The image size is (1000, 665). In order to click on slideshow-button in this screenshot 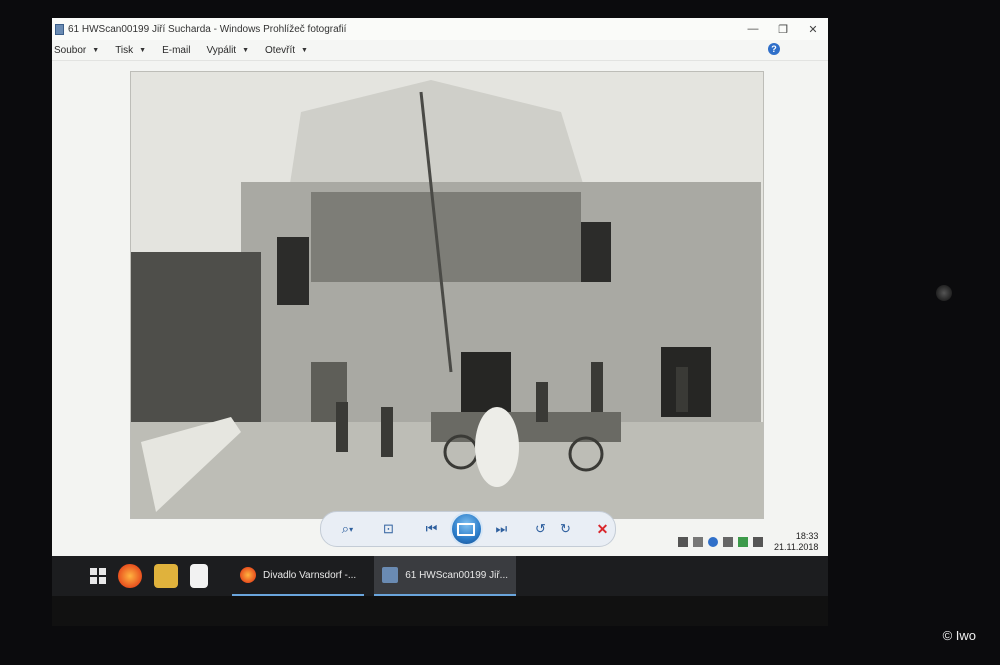, I will do `click(466, 529)`.